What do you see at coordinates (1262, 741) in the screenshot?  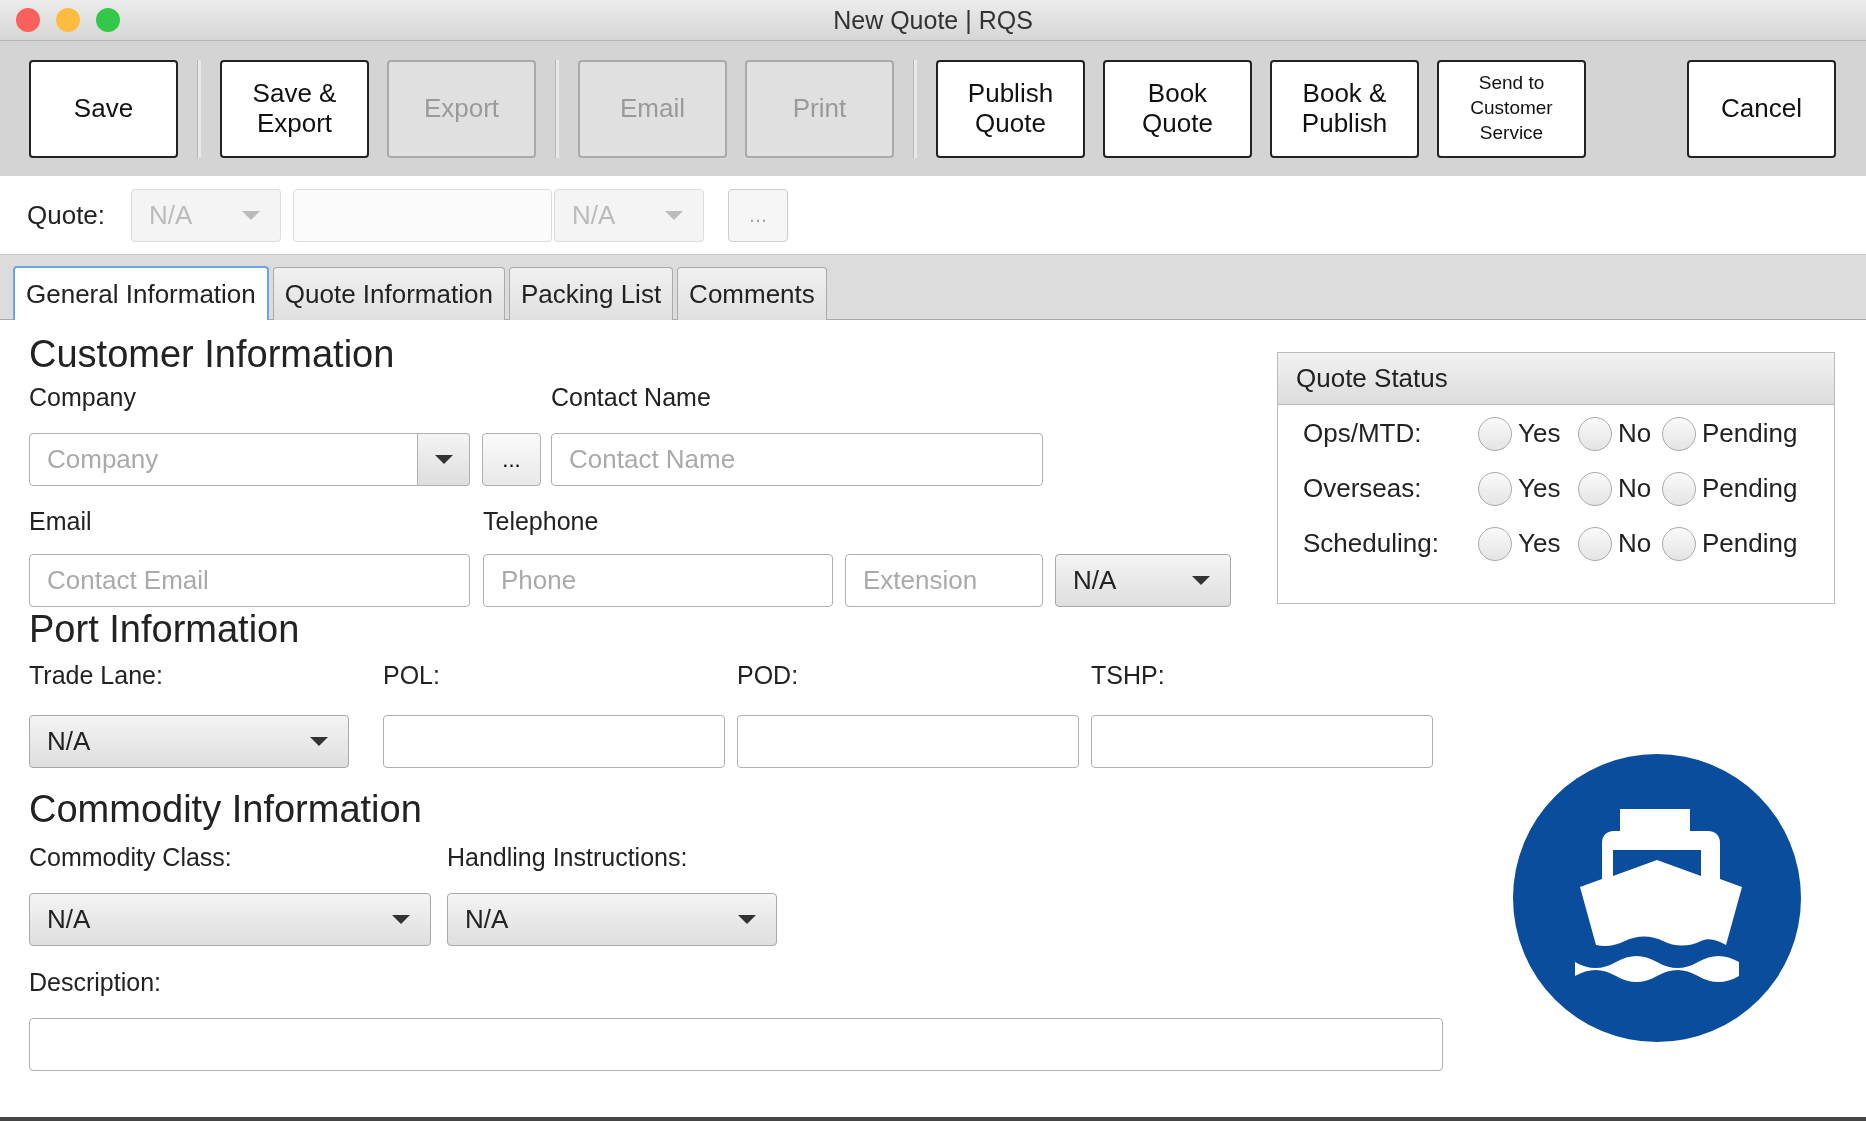 I see `tshp-field` at bounding box center [1262, 741].